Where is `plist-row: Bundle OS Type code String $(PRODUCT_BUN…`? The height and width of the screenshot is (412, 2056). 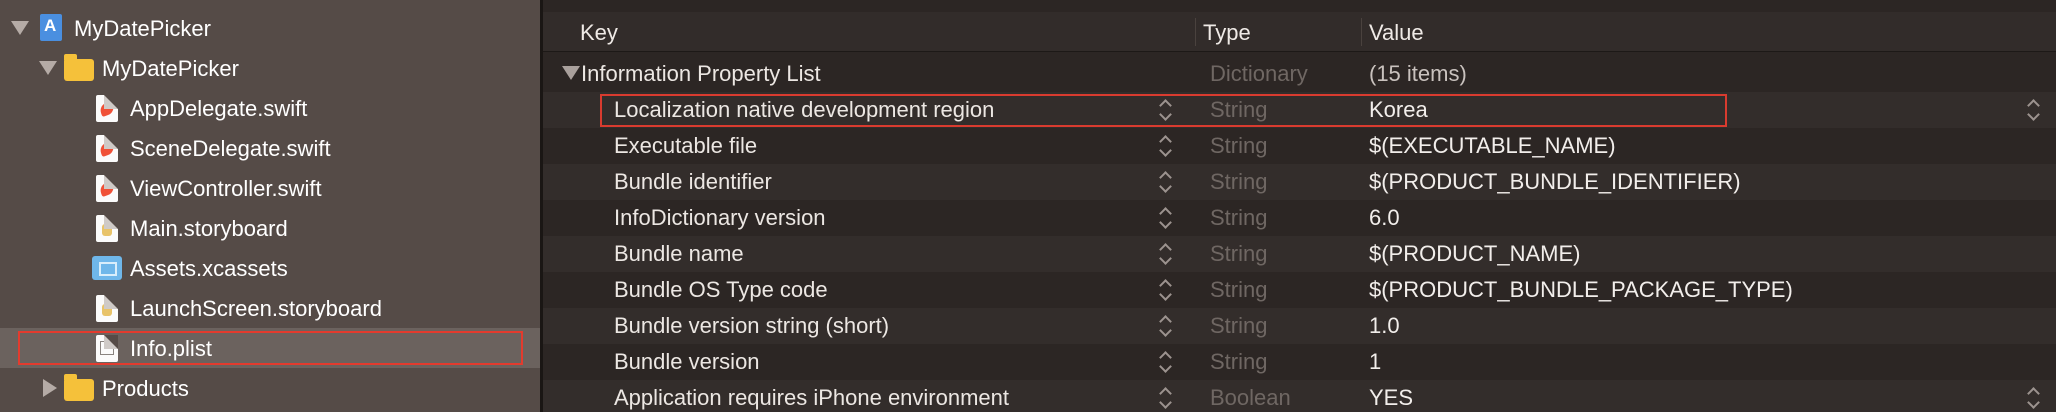 plist-row: Bundle OS Type code String $(PRODUCT_BUN… is located at coordinates (1299, 290).